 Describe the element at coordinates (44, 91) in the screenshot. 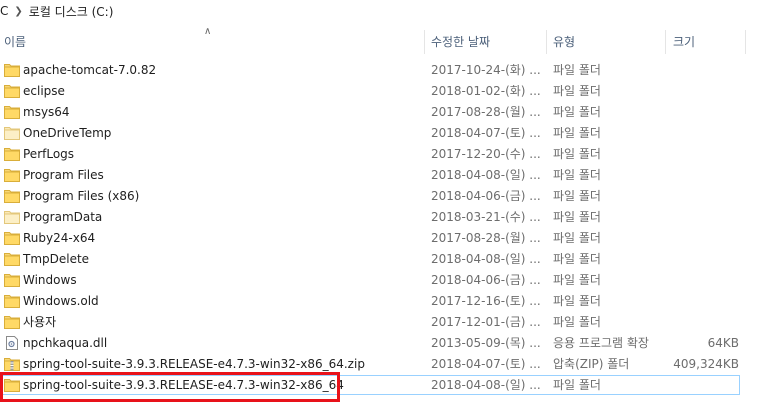

I see `file-name: eclipse` at that location.